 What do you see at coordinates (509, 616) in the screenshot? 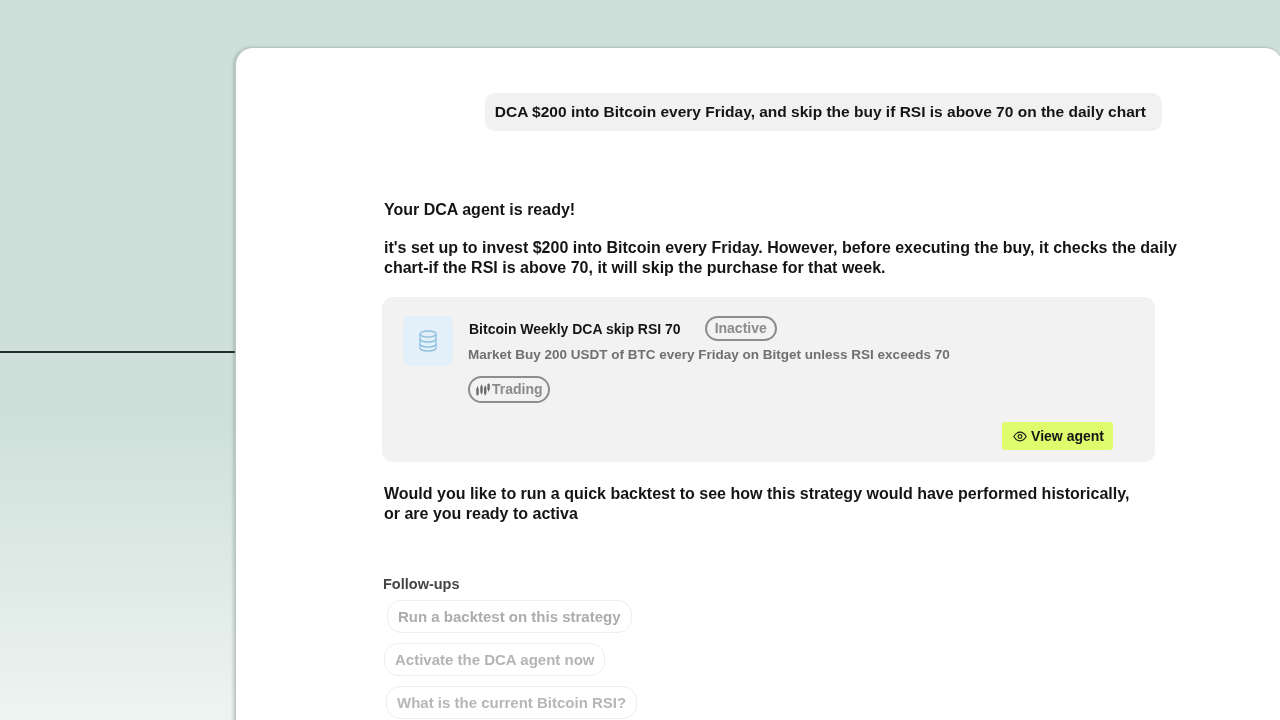
I see `follow-up-button: Run a backtest on this strategy` at bounding box center [509, 616].